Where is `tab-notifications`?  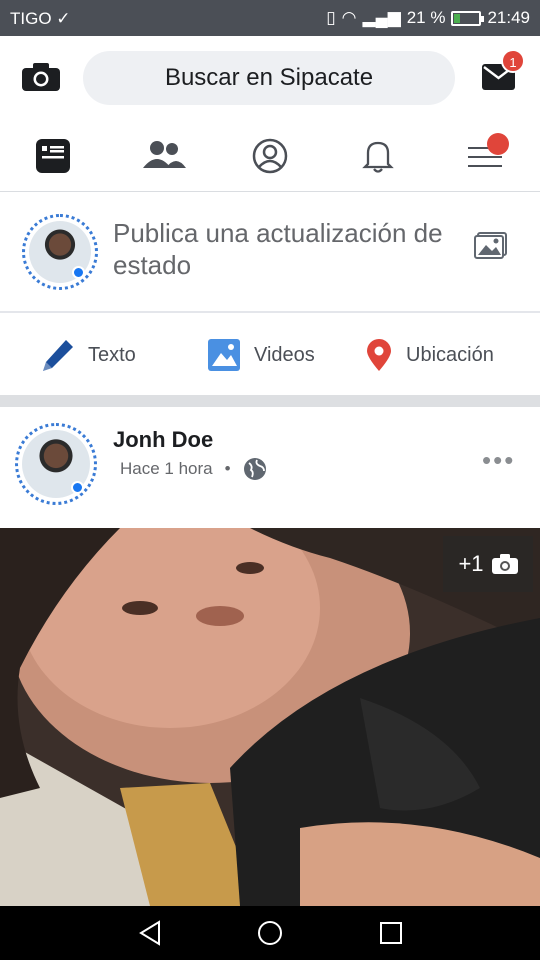
tab-notifications is located at coordinates (378, 156).